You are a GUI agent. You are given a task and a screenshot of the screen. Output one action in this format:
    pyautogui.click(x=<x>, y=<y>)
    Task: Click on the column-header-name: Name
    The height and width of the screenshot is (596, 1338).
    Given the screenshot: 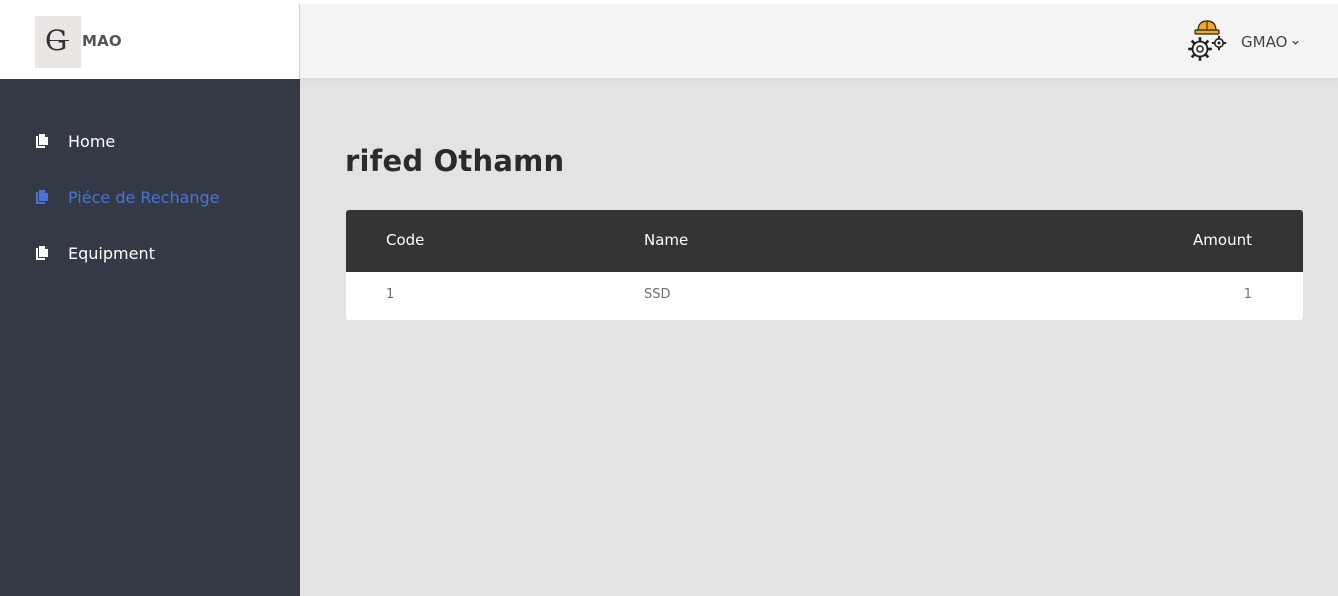 What is the action you would take?
    pyautogui.click(x=666, y=240)
    